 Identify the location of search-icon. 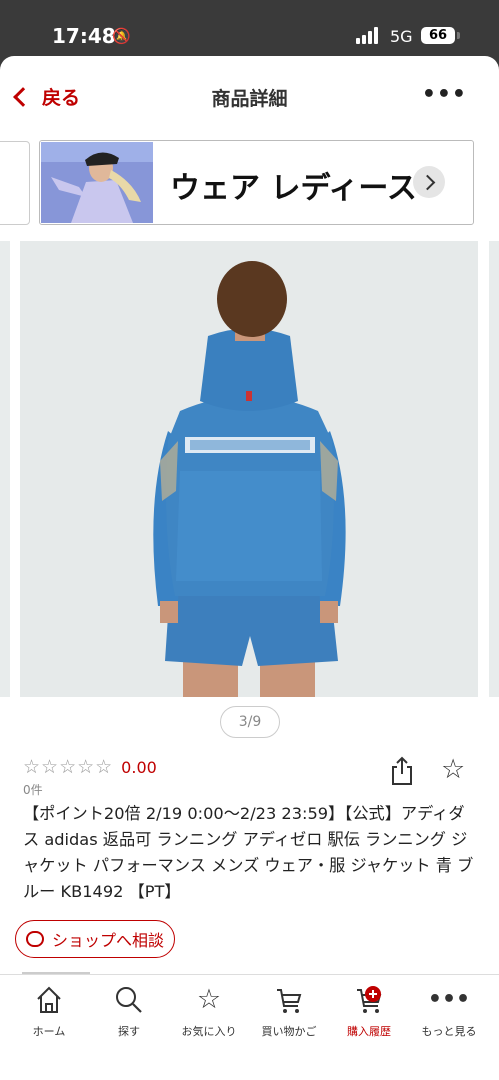
(129, 1000).